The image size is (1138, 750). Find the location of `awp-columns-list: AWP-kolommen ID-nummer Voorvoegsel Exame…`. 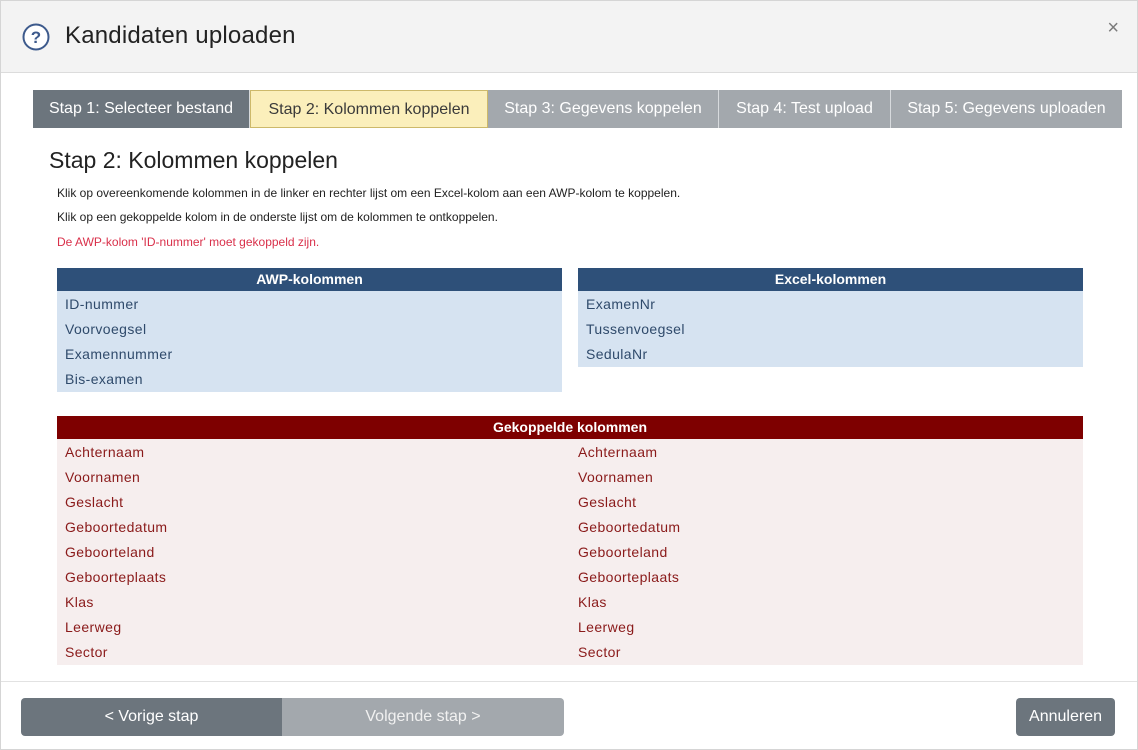

awp-columns-list: AWP-kolommen ID-nummer Voorvoegsel Exame… is located at coordinates (309, 330).